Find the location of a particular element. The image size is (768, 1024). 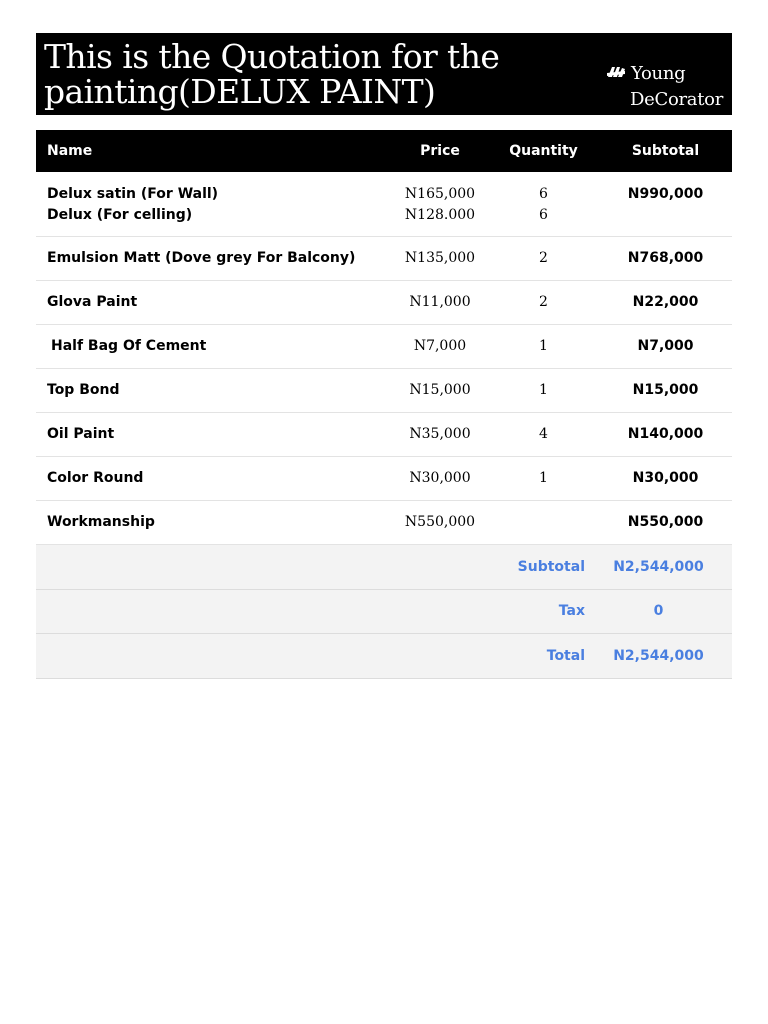

item-name: Color Round is located at coordinates (95, 478).